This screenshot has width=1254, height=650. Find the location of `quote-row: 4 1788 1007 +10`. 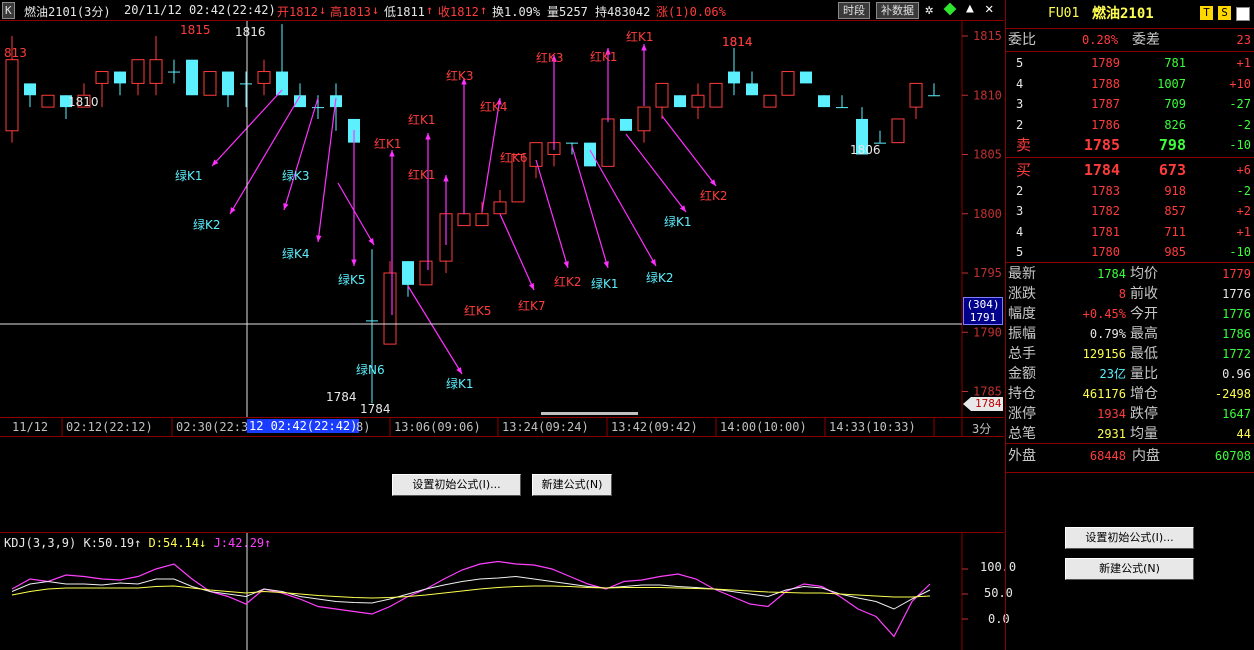

quote-row: 4 1788 1007 +10 is located at coordinates (1130, 84).